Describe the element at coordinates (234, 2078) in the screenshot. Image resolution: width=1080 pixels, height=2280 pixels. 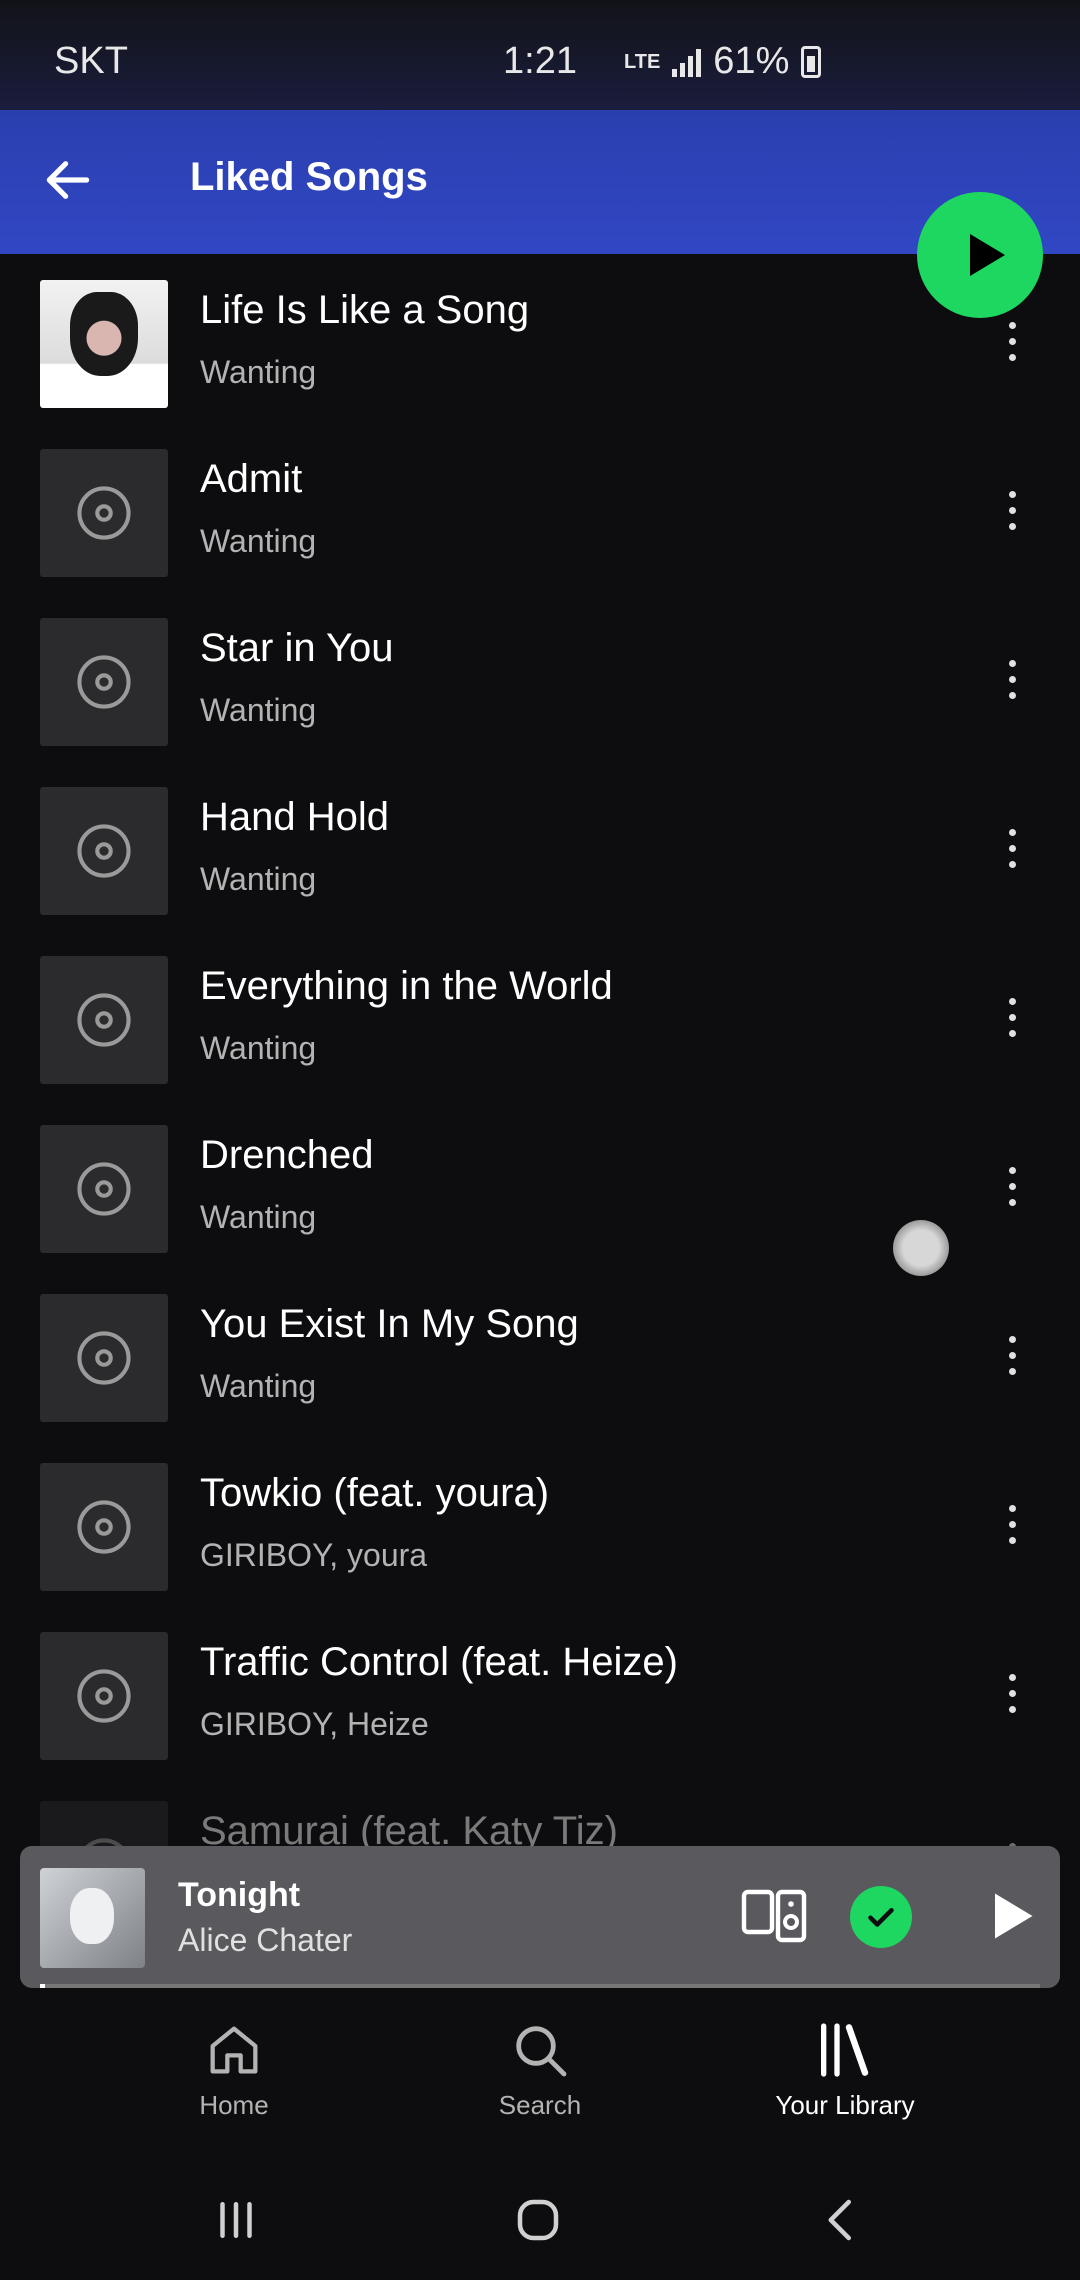
I see `nav-home: Home` at that location.